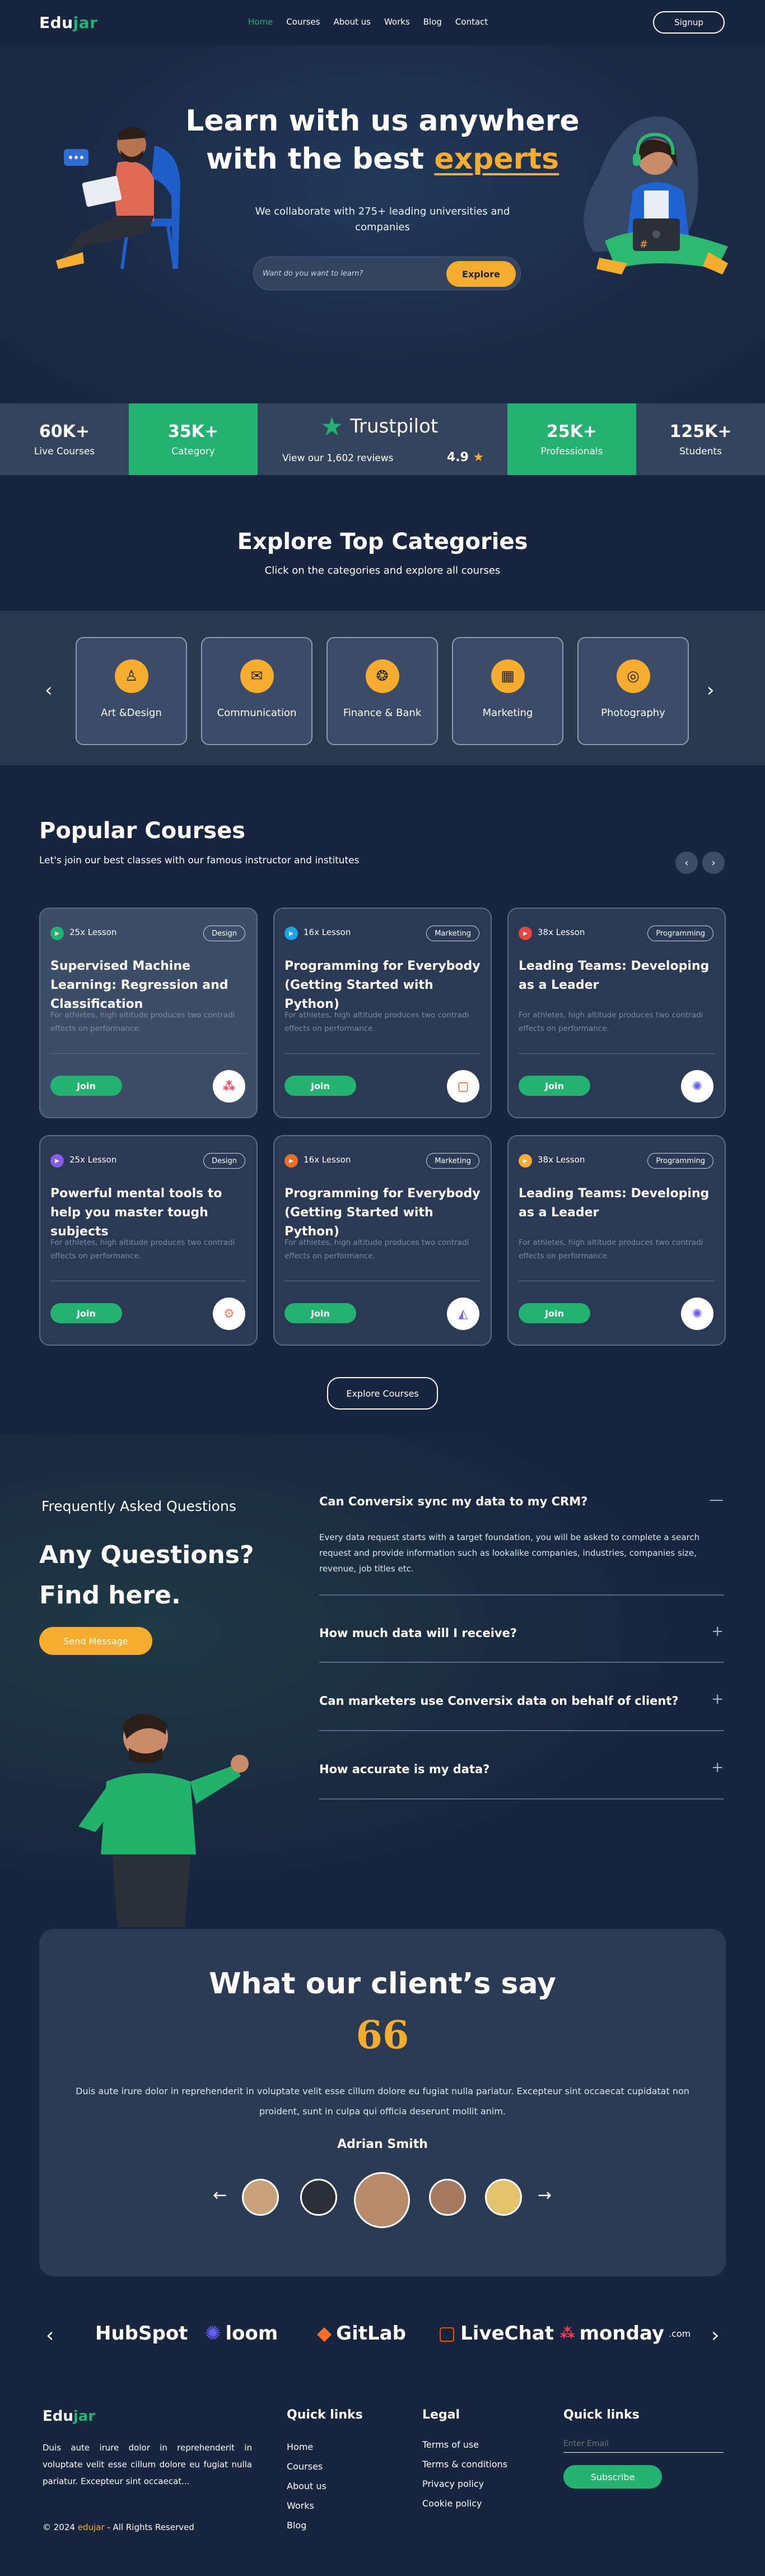 The width and height of the screenshot is (765, 2576). Describe the element at coordinates (382, 676) in the screenshot. I see `coins-icon: ❂` at that location.